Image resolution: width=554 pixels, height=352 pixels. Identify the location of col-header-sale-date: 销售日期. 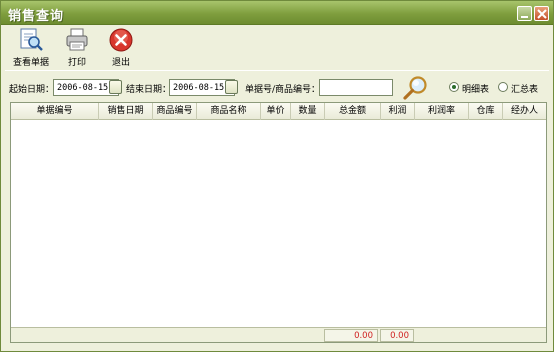
(126, 111).